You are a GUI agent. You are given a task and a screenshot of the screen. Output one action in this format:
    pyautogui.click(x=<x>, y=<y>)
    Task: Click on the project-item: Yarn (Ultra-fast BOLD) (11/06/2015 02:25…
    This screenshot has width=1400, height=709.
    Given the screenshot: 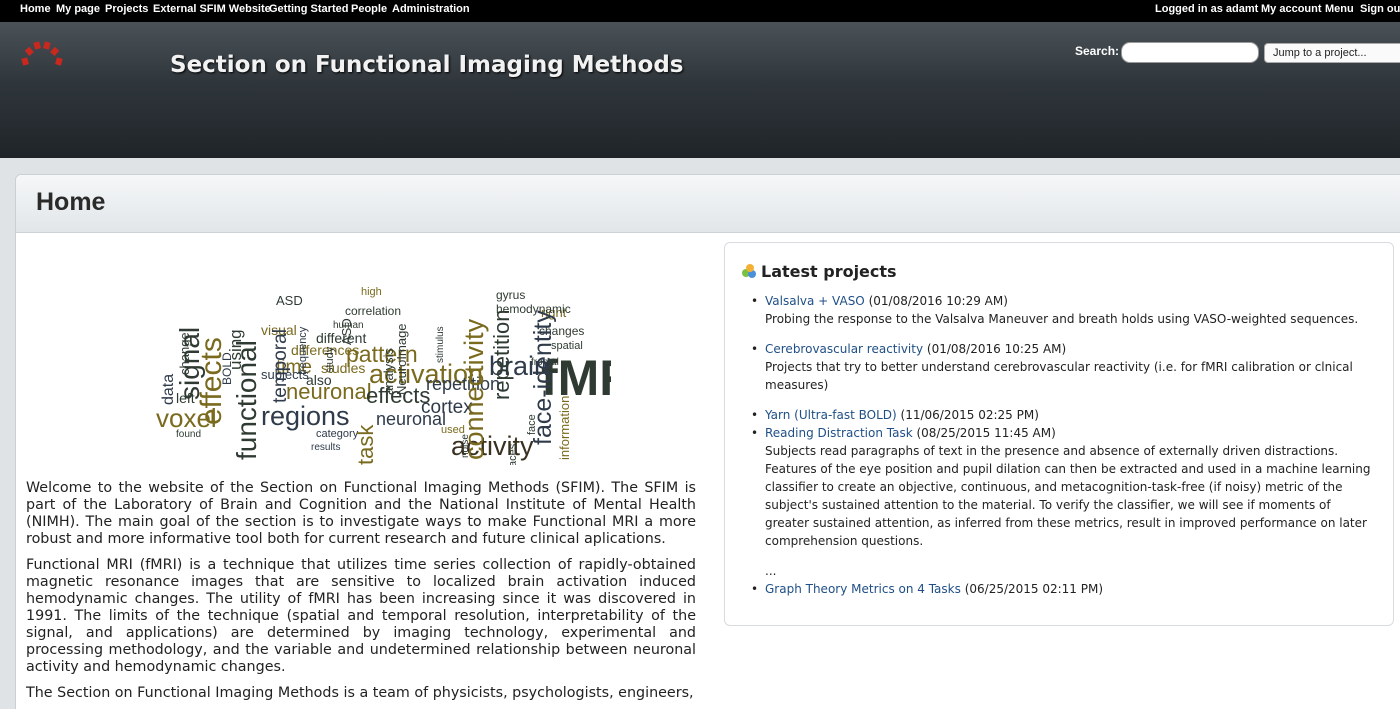 What is the action you would take?
    pyautogui.click(x=1063, y=415)
    